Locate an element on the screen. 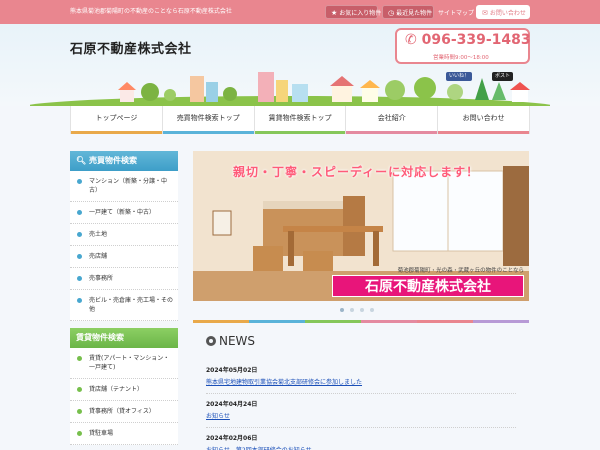  clock-icon: ◷ is located at coordinates (391, 13).